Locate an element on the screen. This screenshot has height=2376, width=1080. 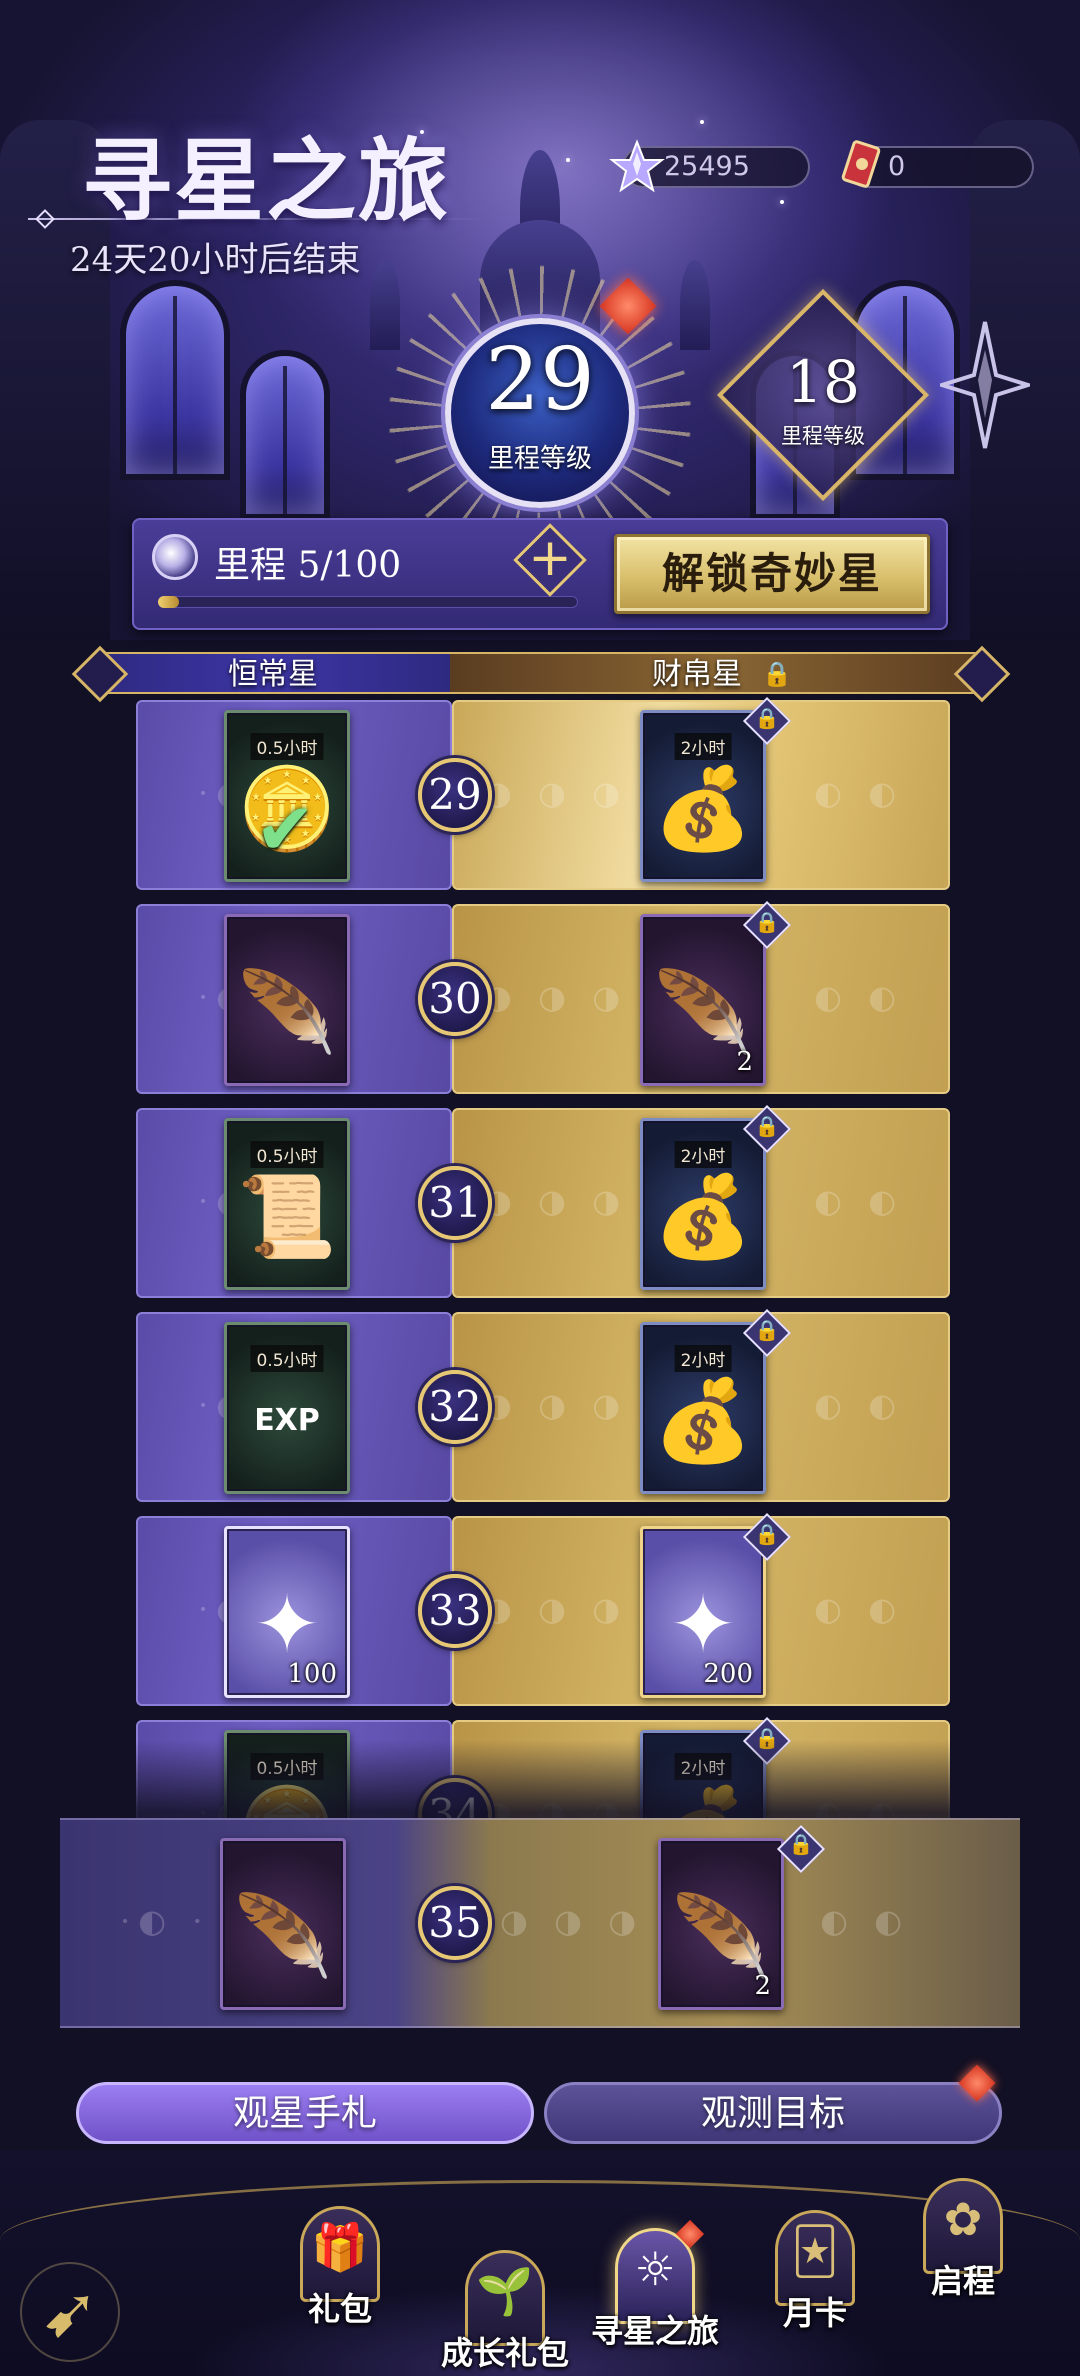
plus-icon: + is located at coordinates (550, 558).